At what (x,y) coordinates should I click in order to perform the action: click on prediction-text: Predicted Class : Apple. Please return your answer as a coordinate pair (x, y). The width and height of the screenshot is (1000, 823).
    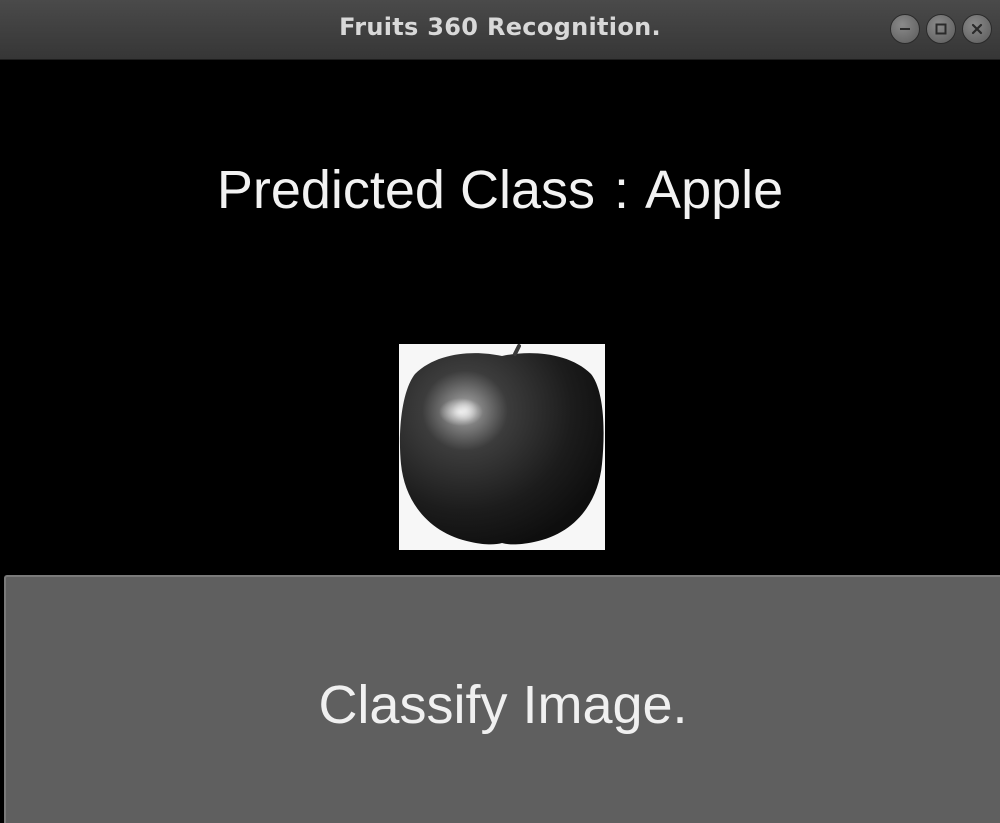
    Looking at the image, I should click on (500, 190).